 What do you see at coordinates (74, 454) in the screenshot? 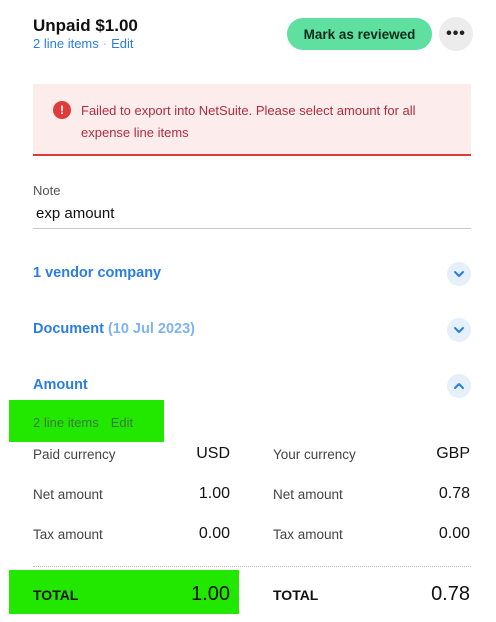
I see `paid-currency-label: Paid currency` at bounding box center [74, 454].